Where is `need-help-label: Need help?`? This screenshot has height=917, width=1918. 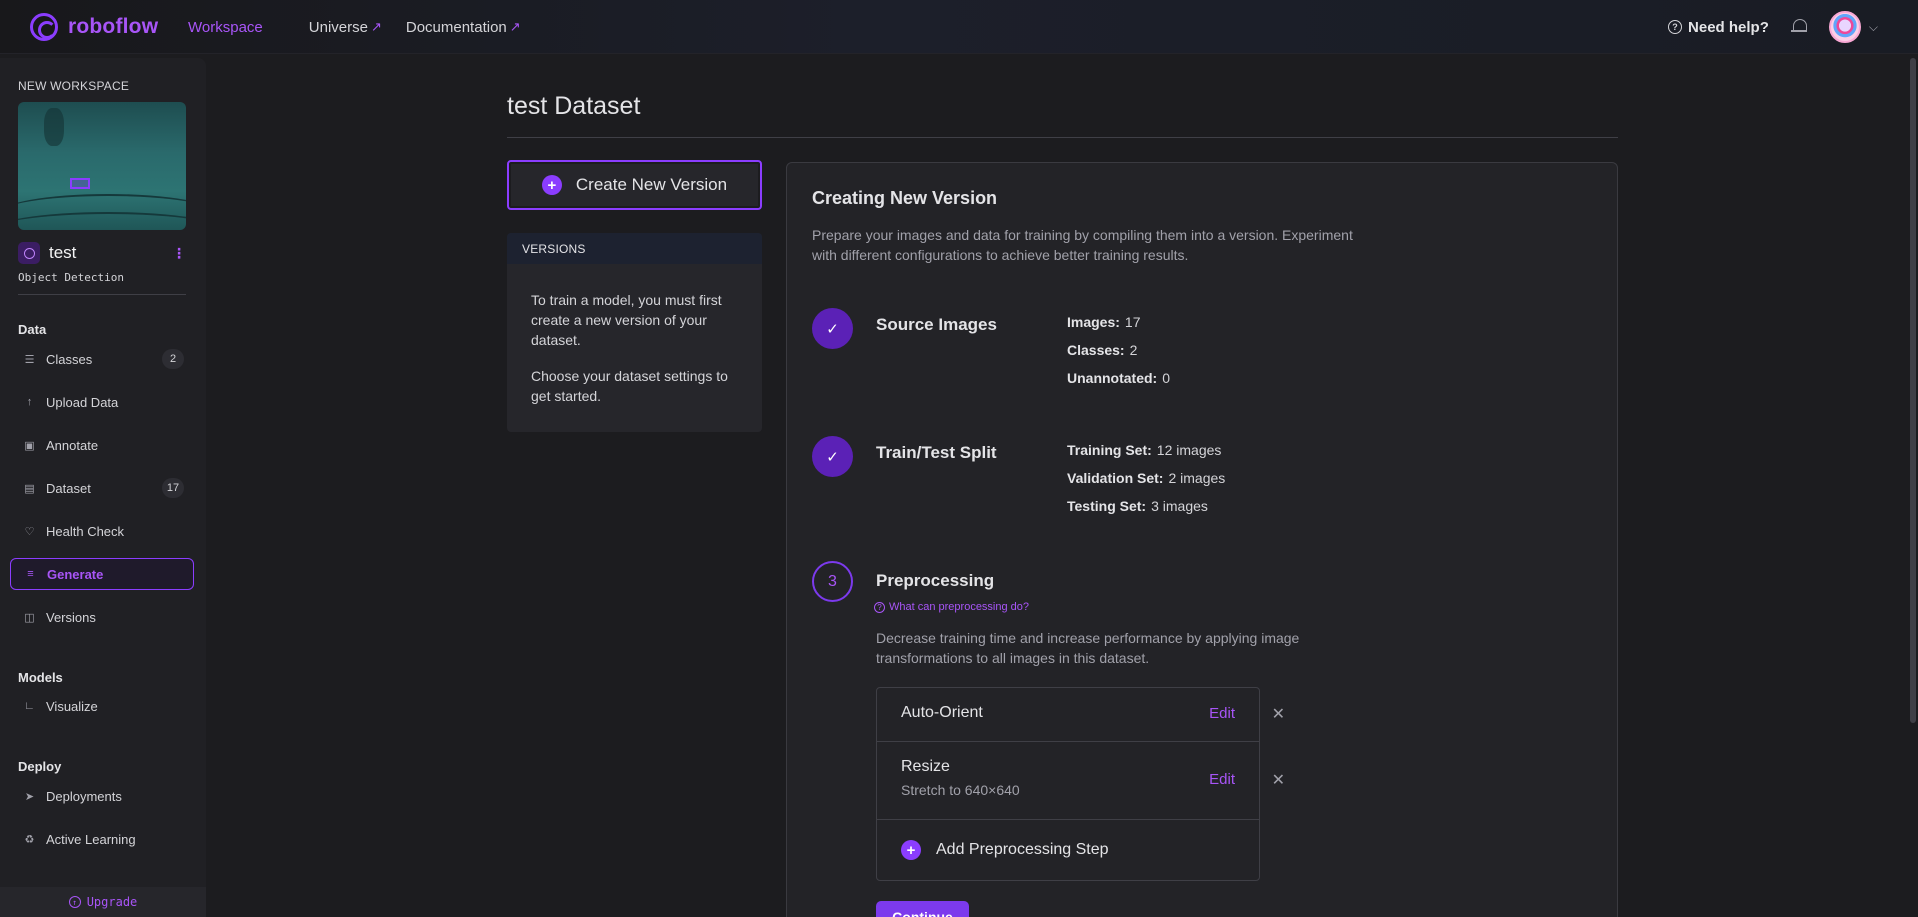
need-help-label: Need help? is located at coordinates (1728, 27).